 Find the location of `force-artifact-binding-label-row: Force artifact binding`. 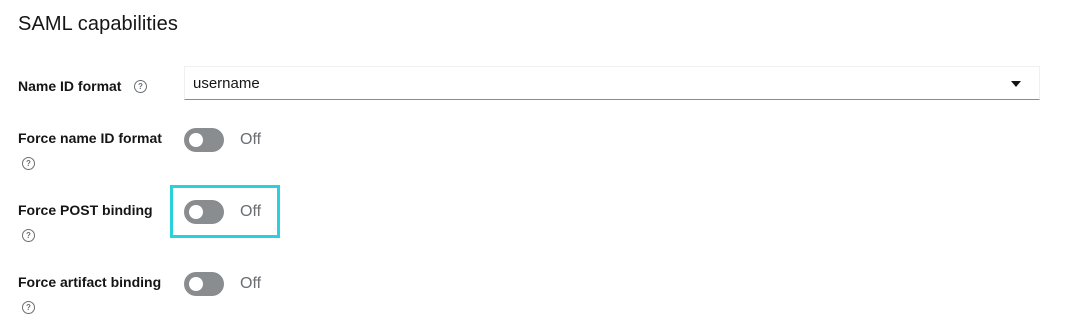

force-artifact-binding-label-row: Force artifact binding is located at coordinates (89, 282).